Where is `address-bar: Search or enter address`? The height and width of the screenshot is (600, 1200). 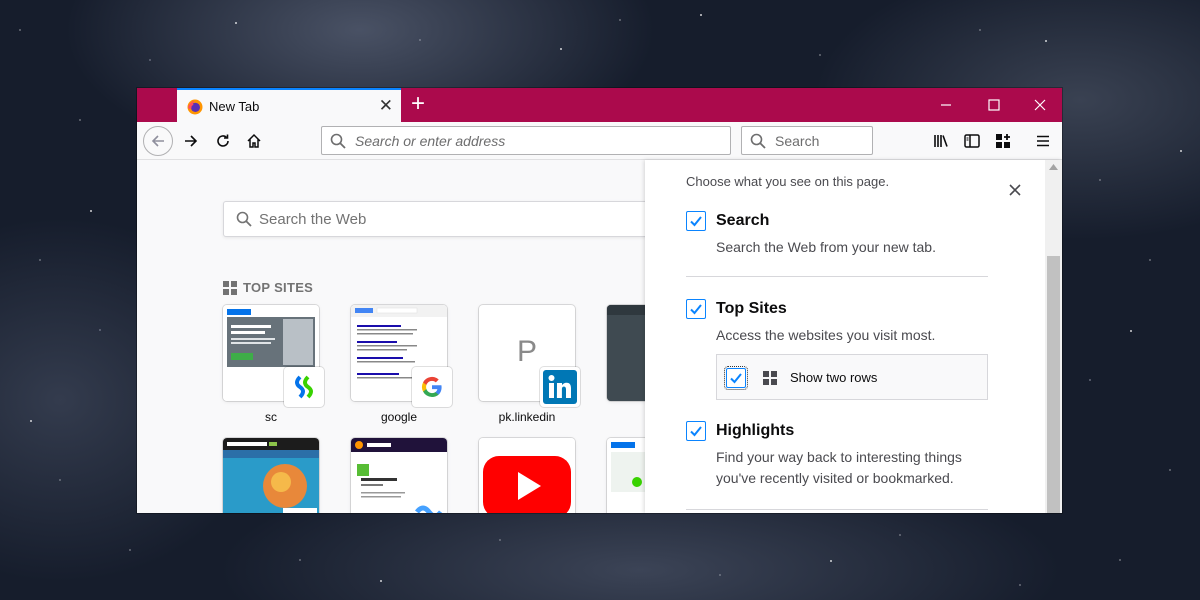 address-bar: Search or enter address is located at coordinates (526, 140).